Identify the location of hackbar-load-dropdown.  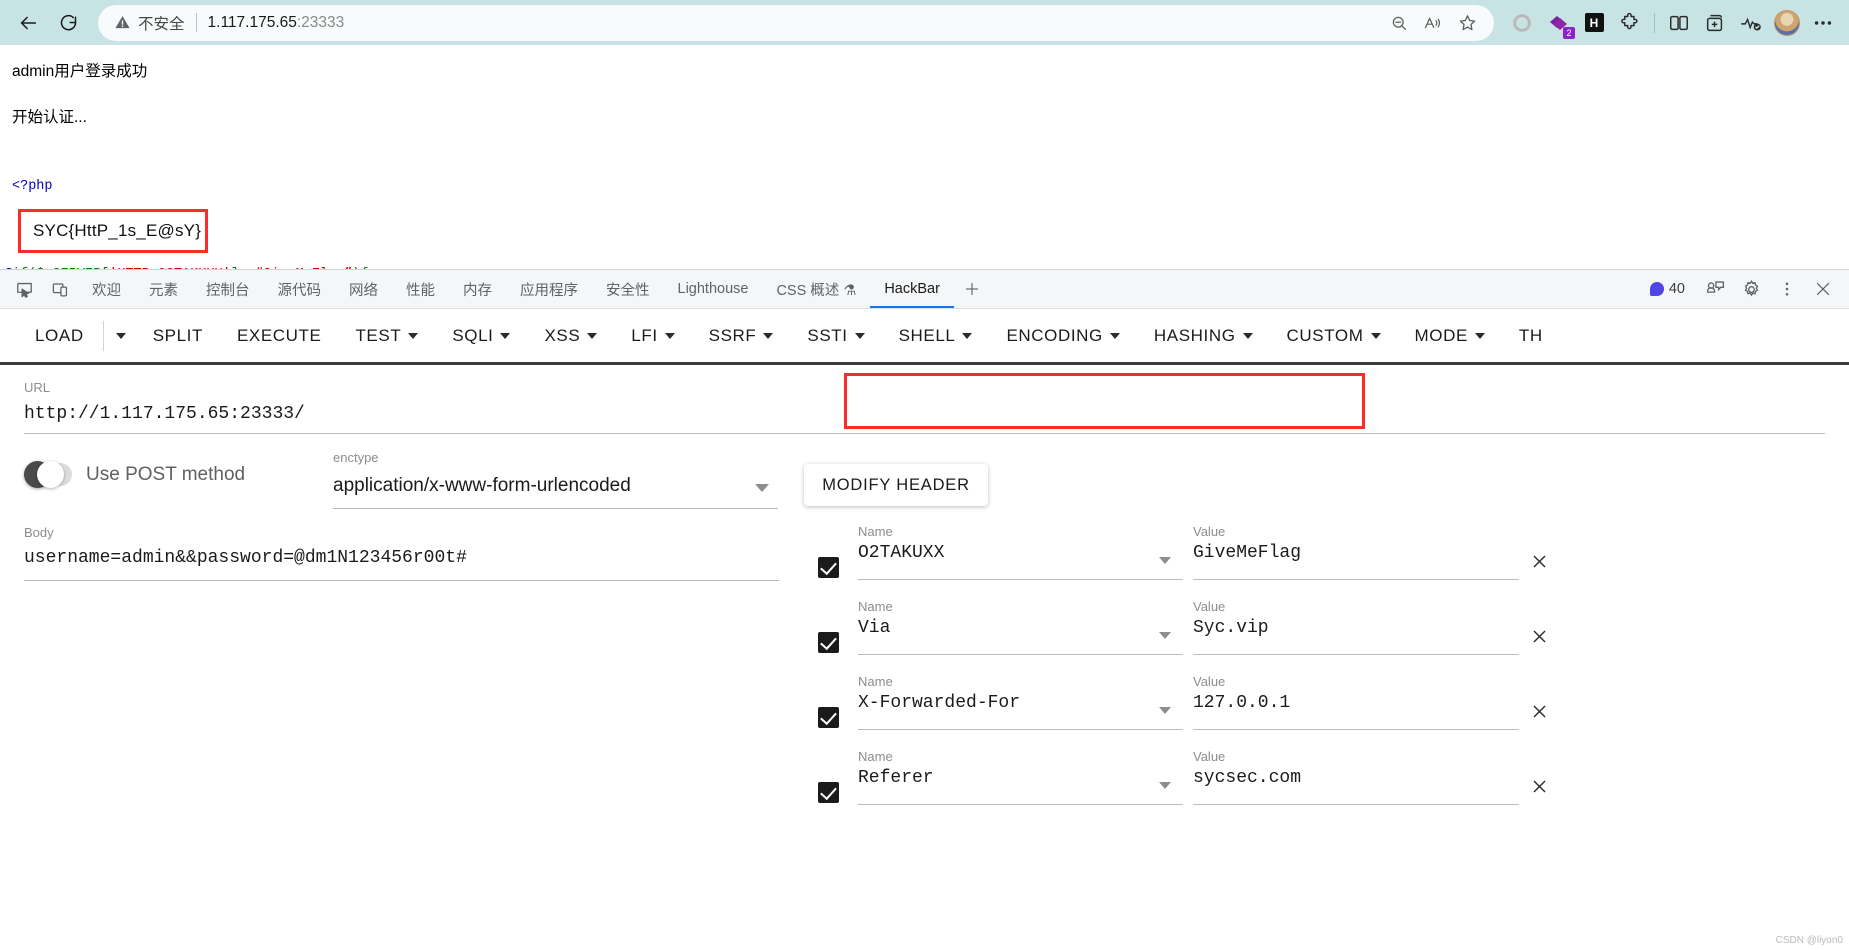
(121, 336).